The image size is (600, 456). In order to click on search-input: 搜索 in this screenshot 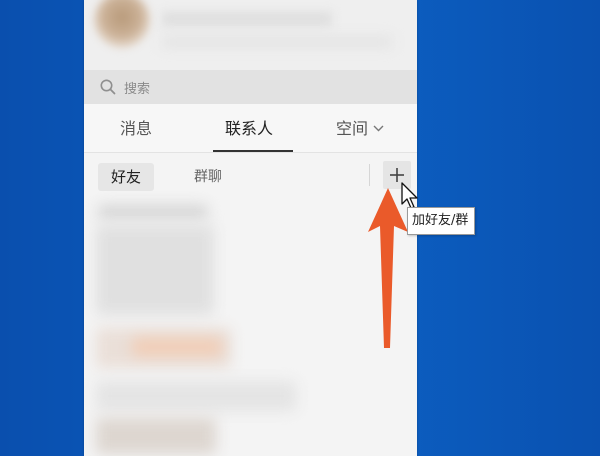, I will do `click(137, 87)`.